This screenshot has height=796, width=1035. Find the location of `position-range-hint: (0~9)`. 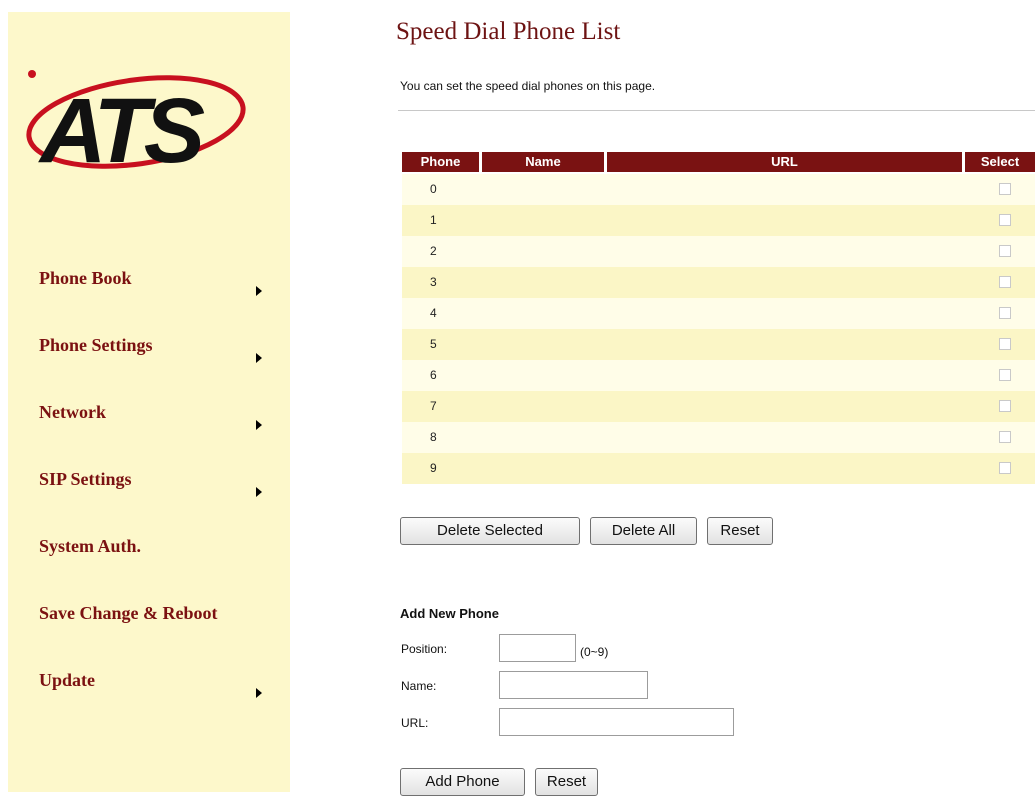

position-range-hint: (0~9) is located at coordinates (594, 652).